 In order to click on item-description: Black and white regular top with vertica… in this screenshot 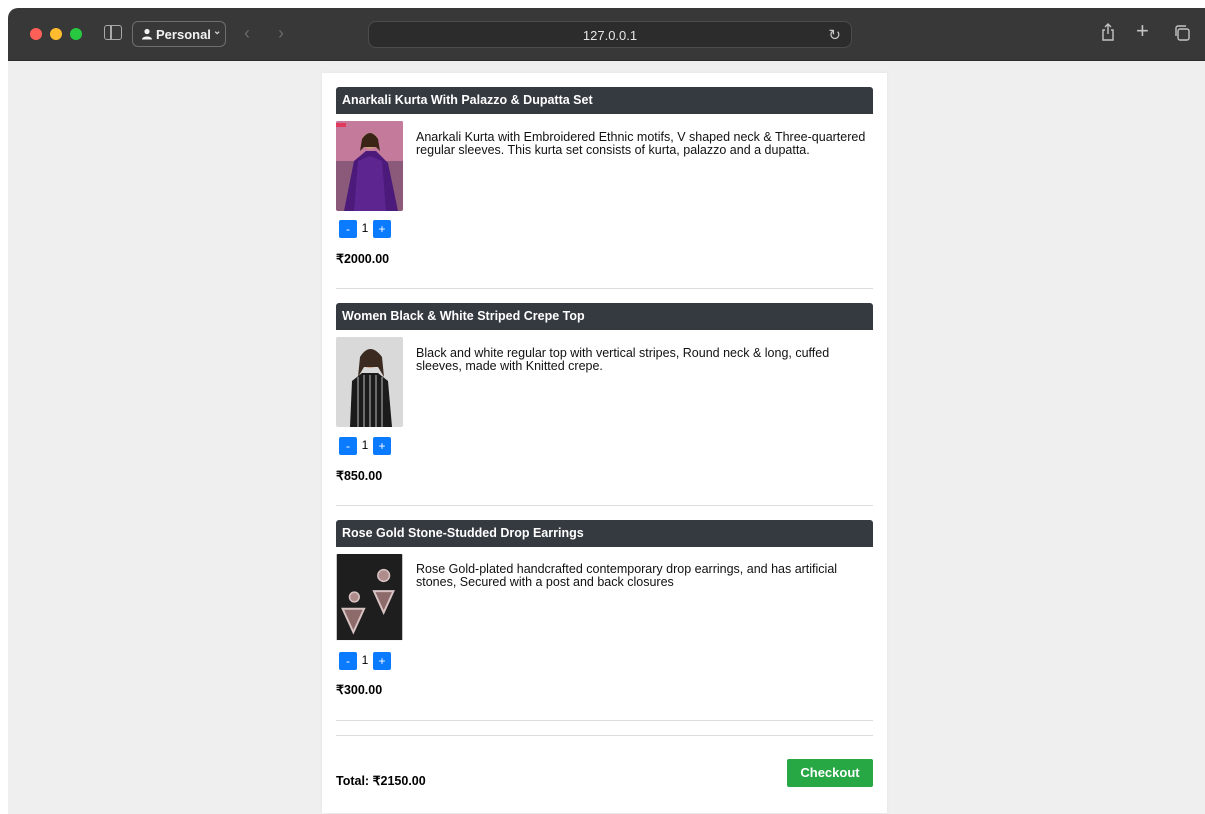, I will do `click(623, 359)`.